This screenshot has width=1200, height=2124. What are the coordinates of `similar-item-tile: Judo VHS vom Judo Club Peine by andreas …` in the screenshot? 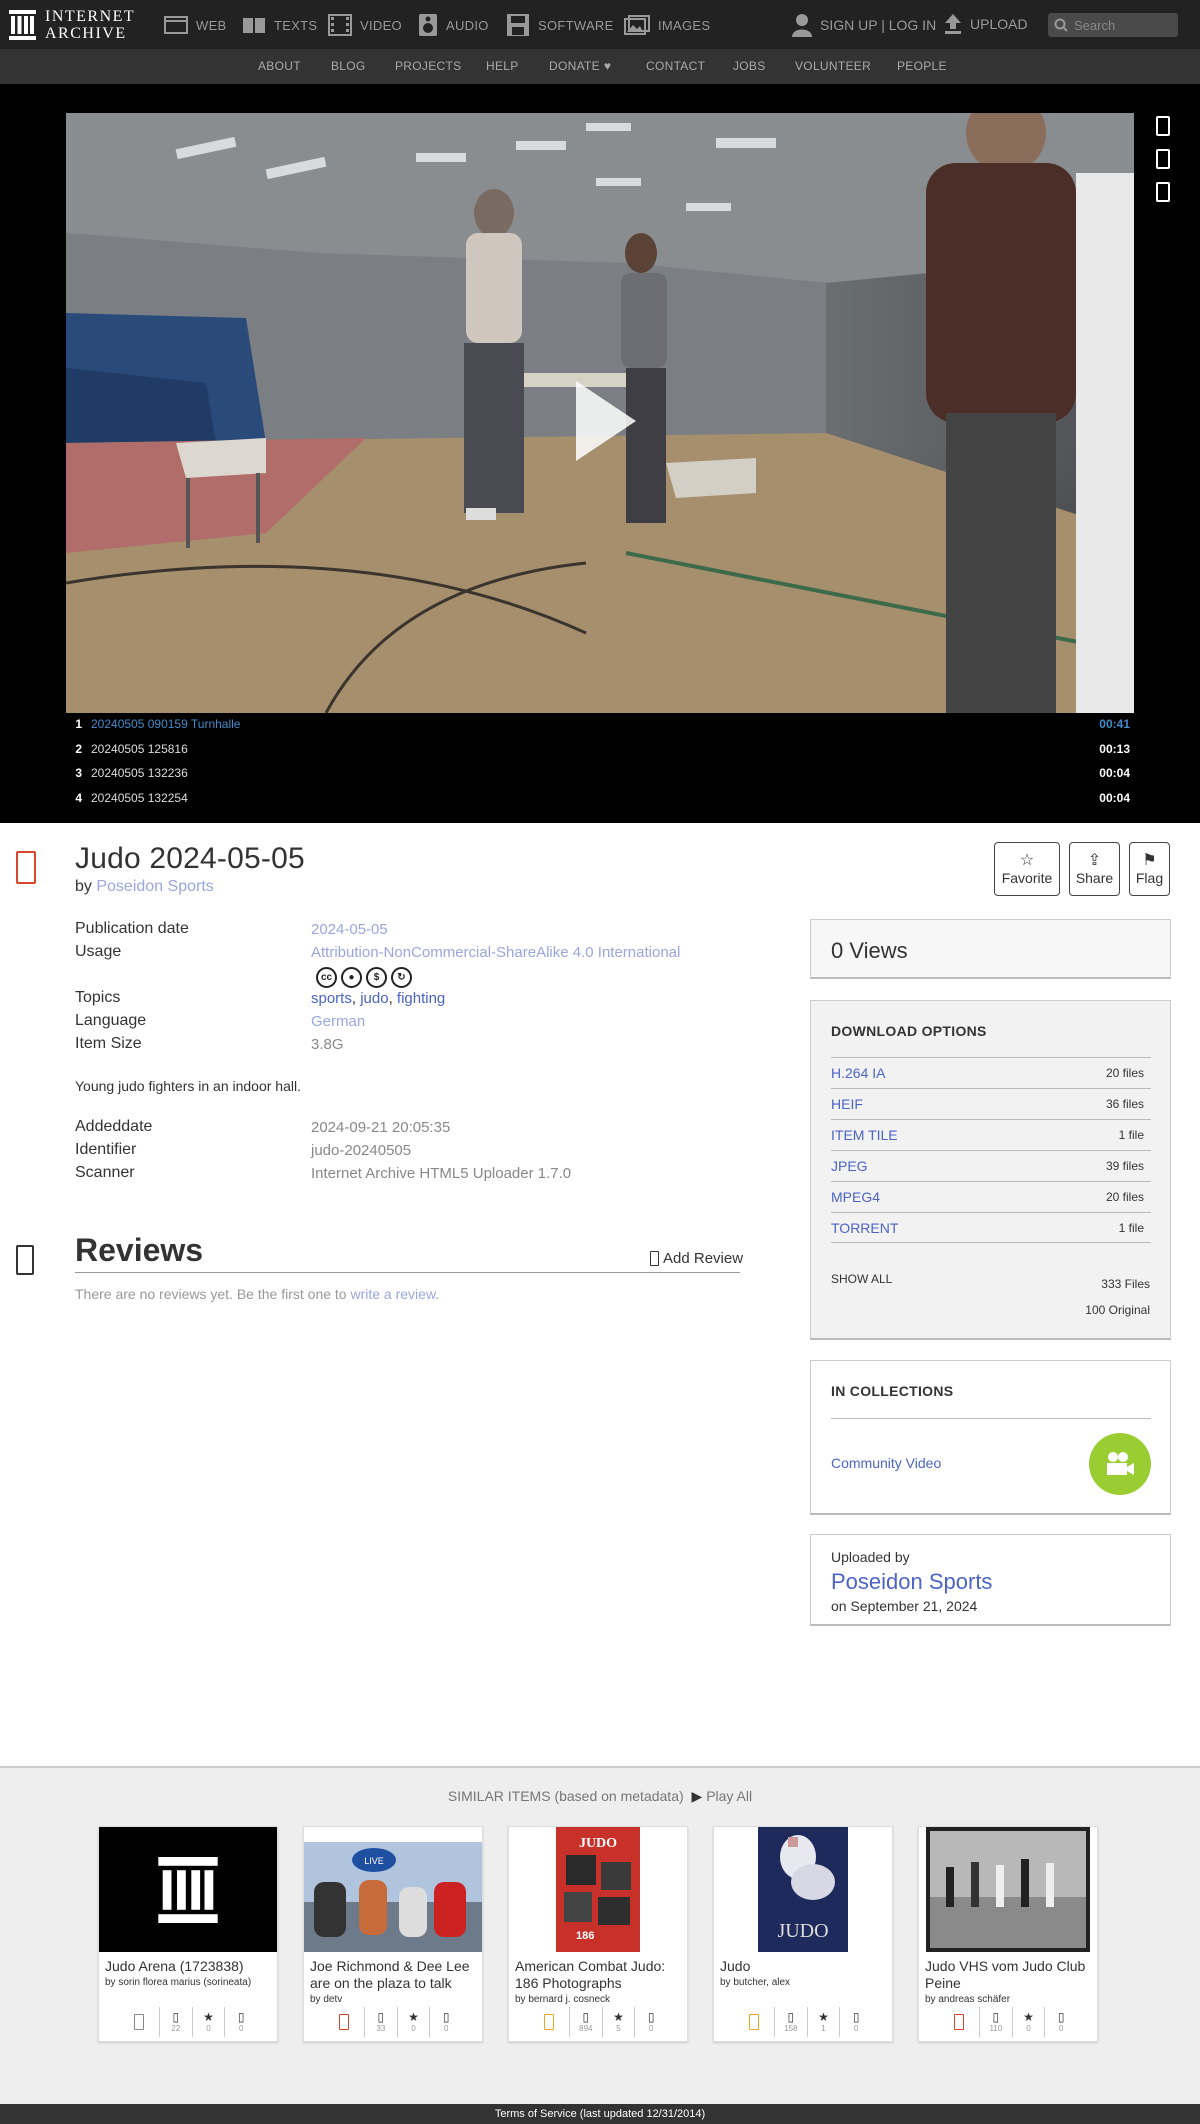 It's located at (1008, 1934).